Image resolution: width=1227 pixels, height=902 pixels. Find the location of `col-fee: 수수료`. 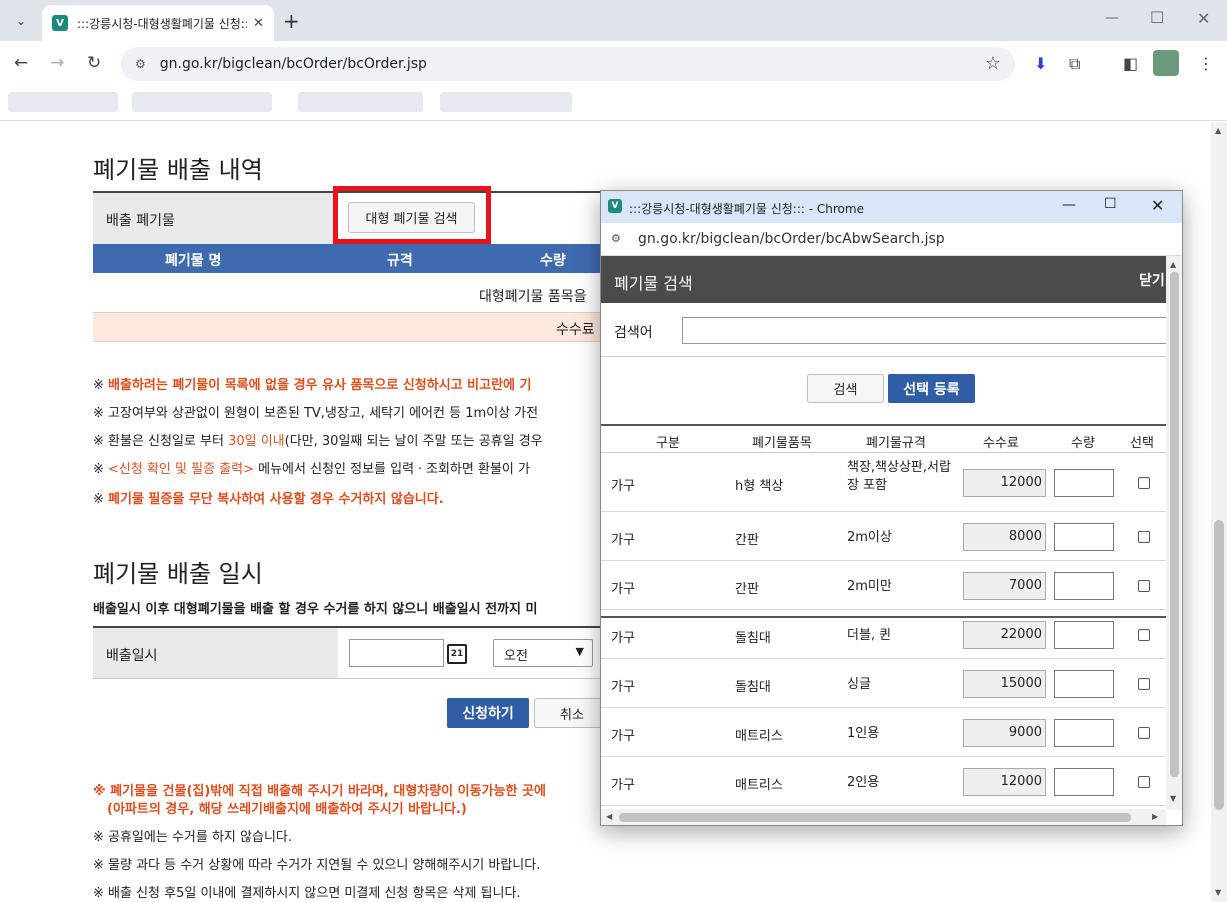

col-fee: 수수료 is located at coordinates (1001, 443).